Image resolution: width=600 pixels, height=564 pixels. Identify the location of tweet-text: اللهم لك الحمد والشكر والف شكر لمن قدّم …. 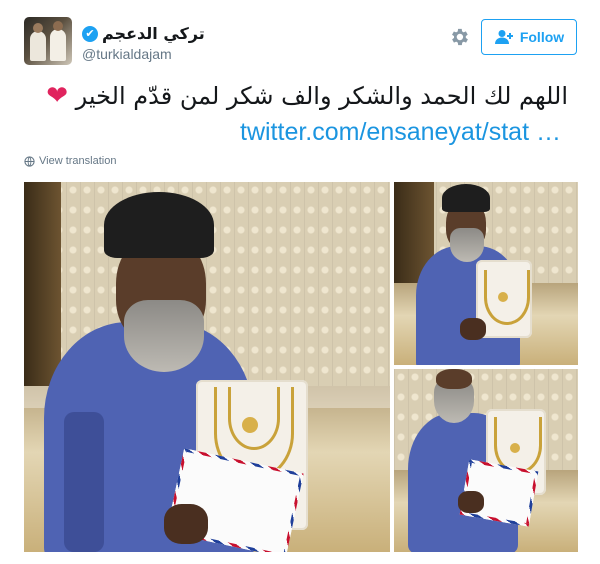
(298, 96).